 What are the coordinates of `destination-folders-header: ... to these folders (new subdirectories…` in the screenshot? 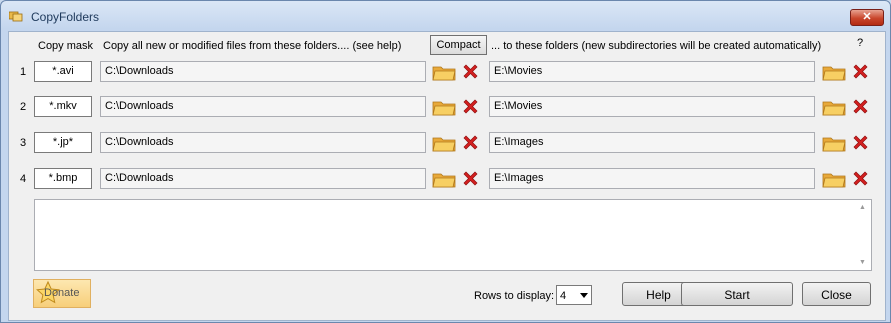 It's located at (656, 46).